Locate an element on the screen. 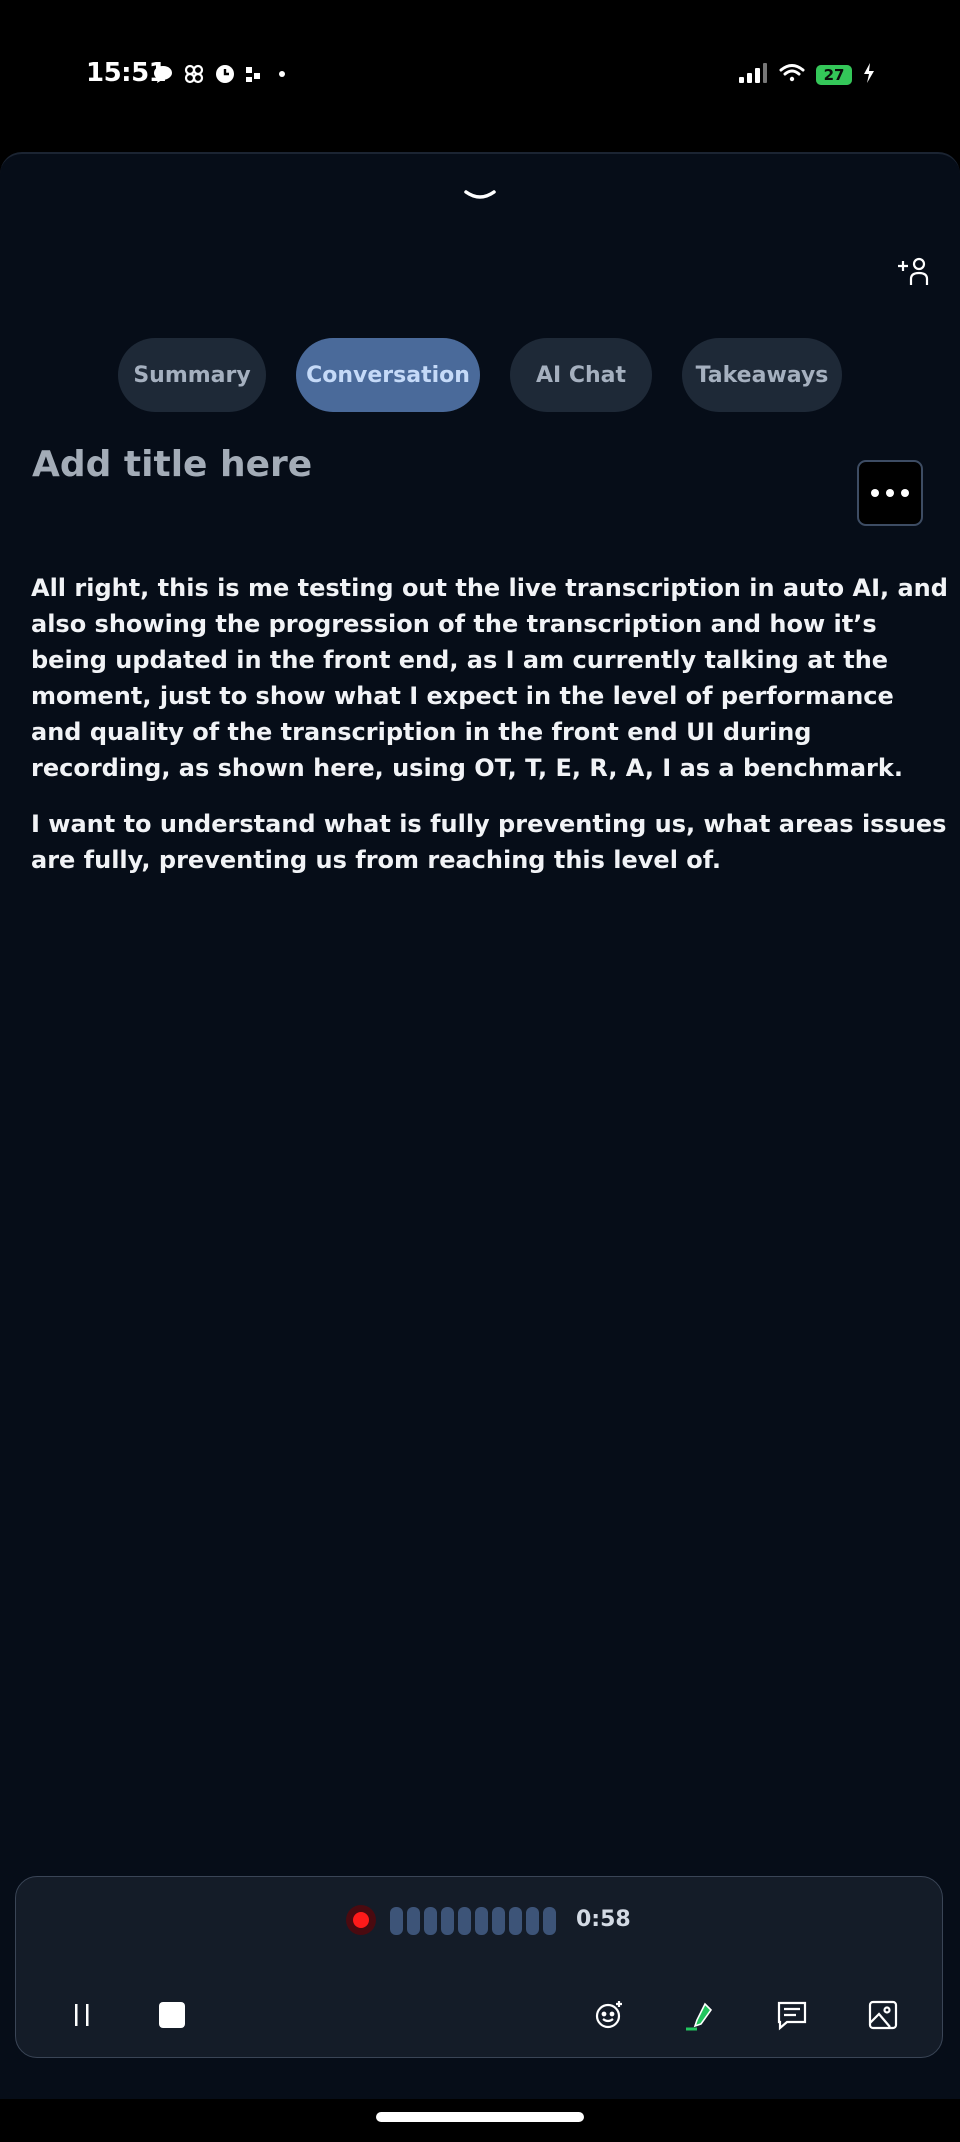  tab-summary: Summary is located at coordinates (192, 375).